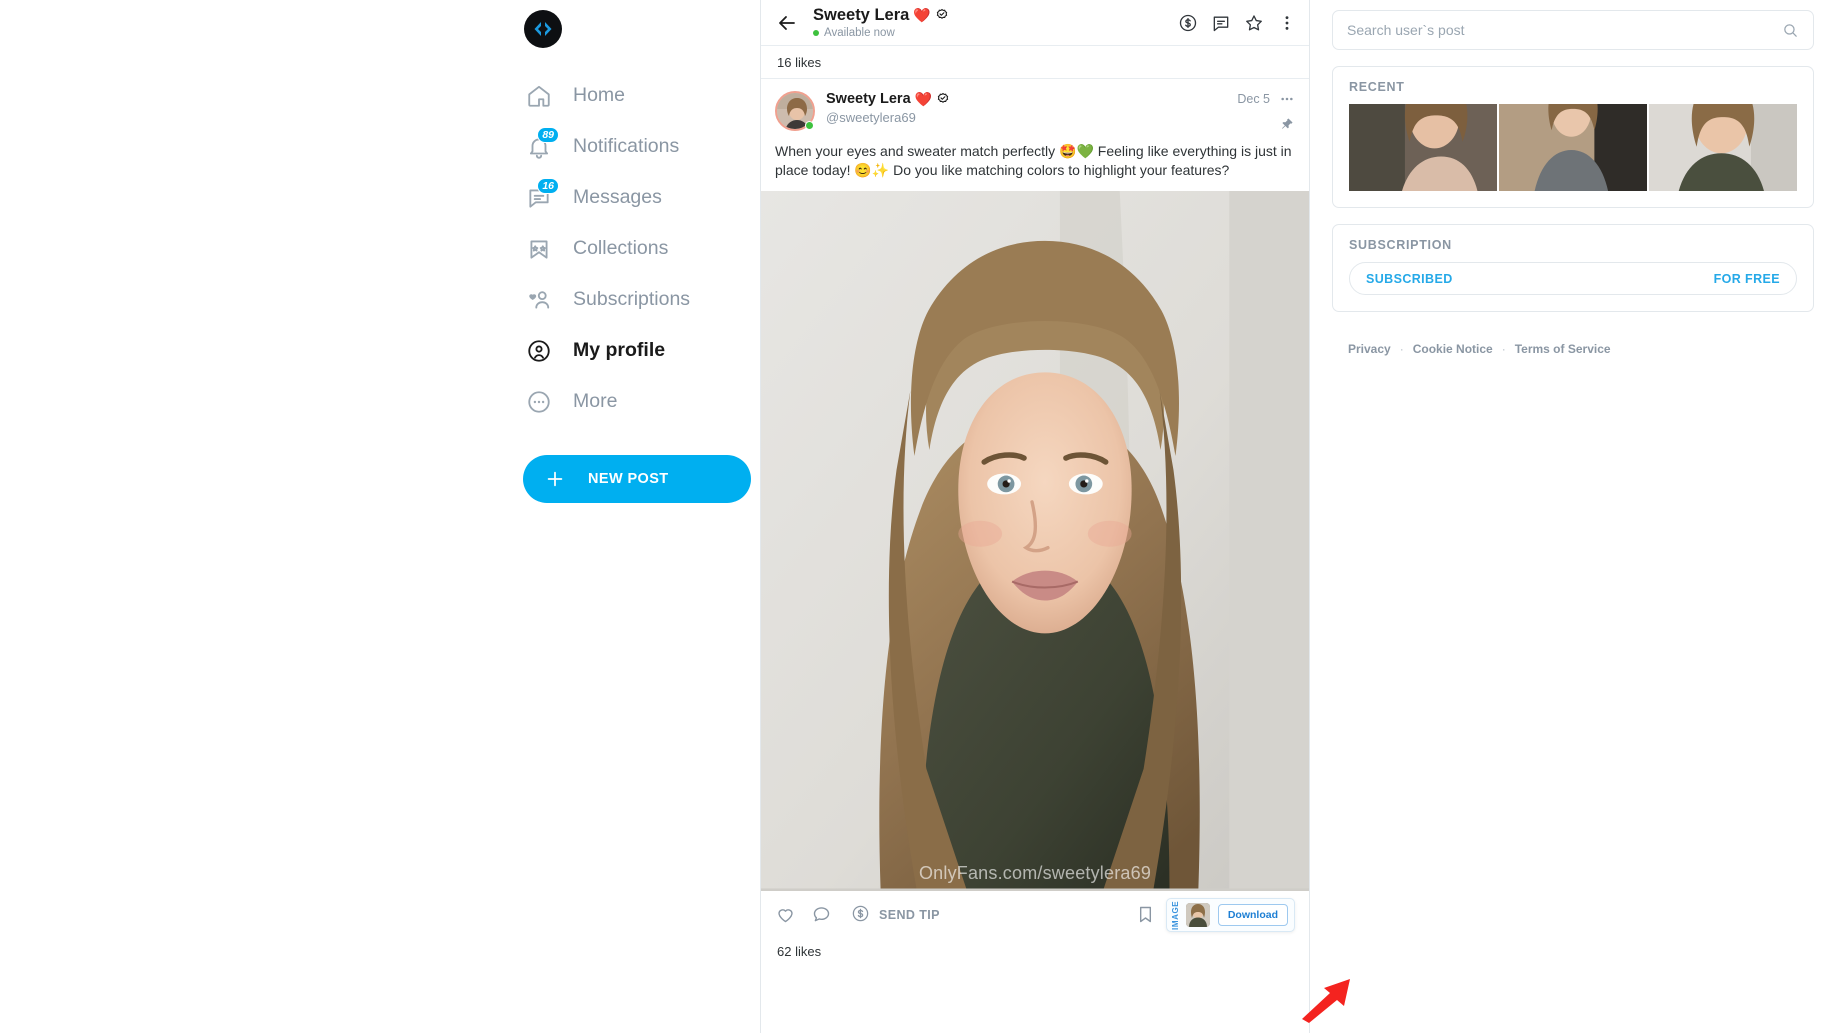 This screenshot has height=1033, width=1830. I want to click on recent-card: RECENT, so click(1573, 137).